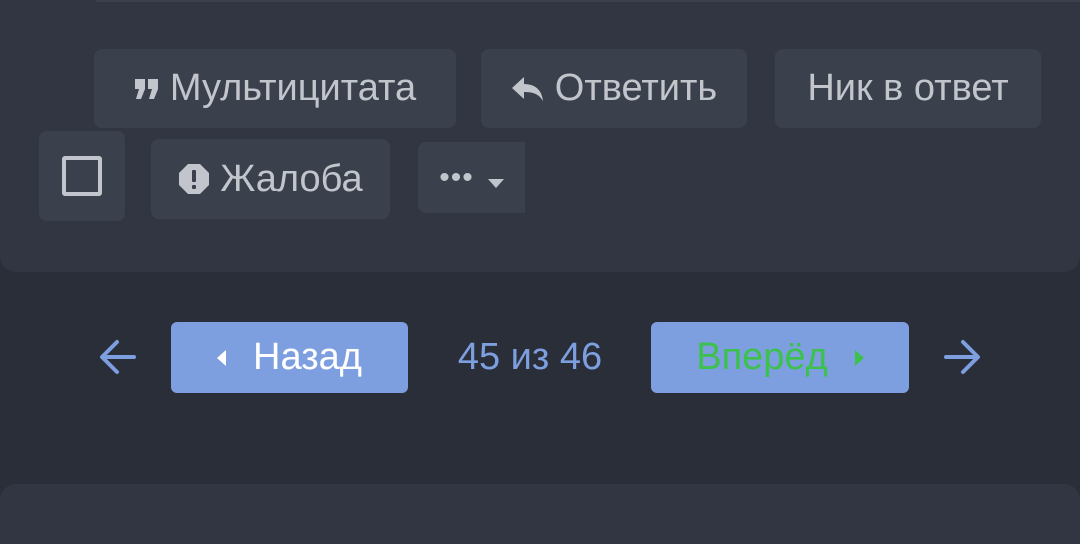 The height and width of the screenshot is (544, 1080). I want to click on multiquote-button: Мультицитата, so click(275, 88).